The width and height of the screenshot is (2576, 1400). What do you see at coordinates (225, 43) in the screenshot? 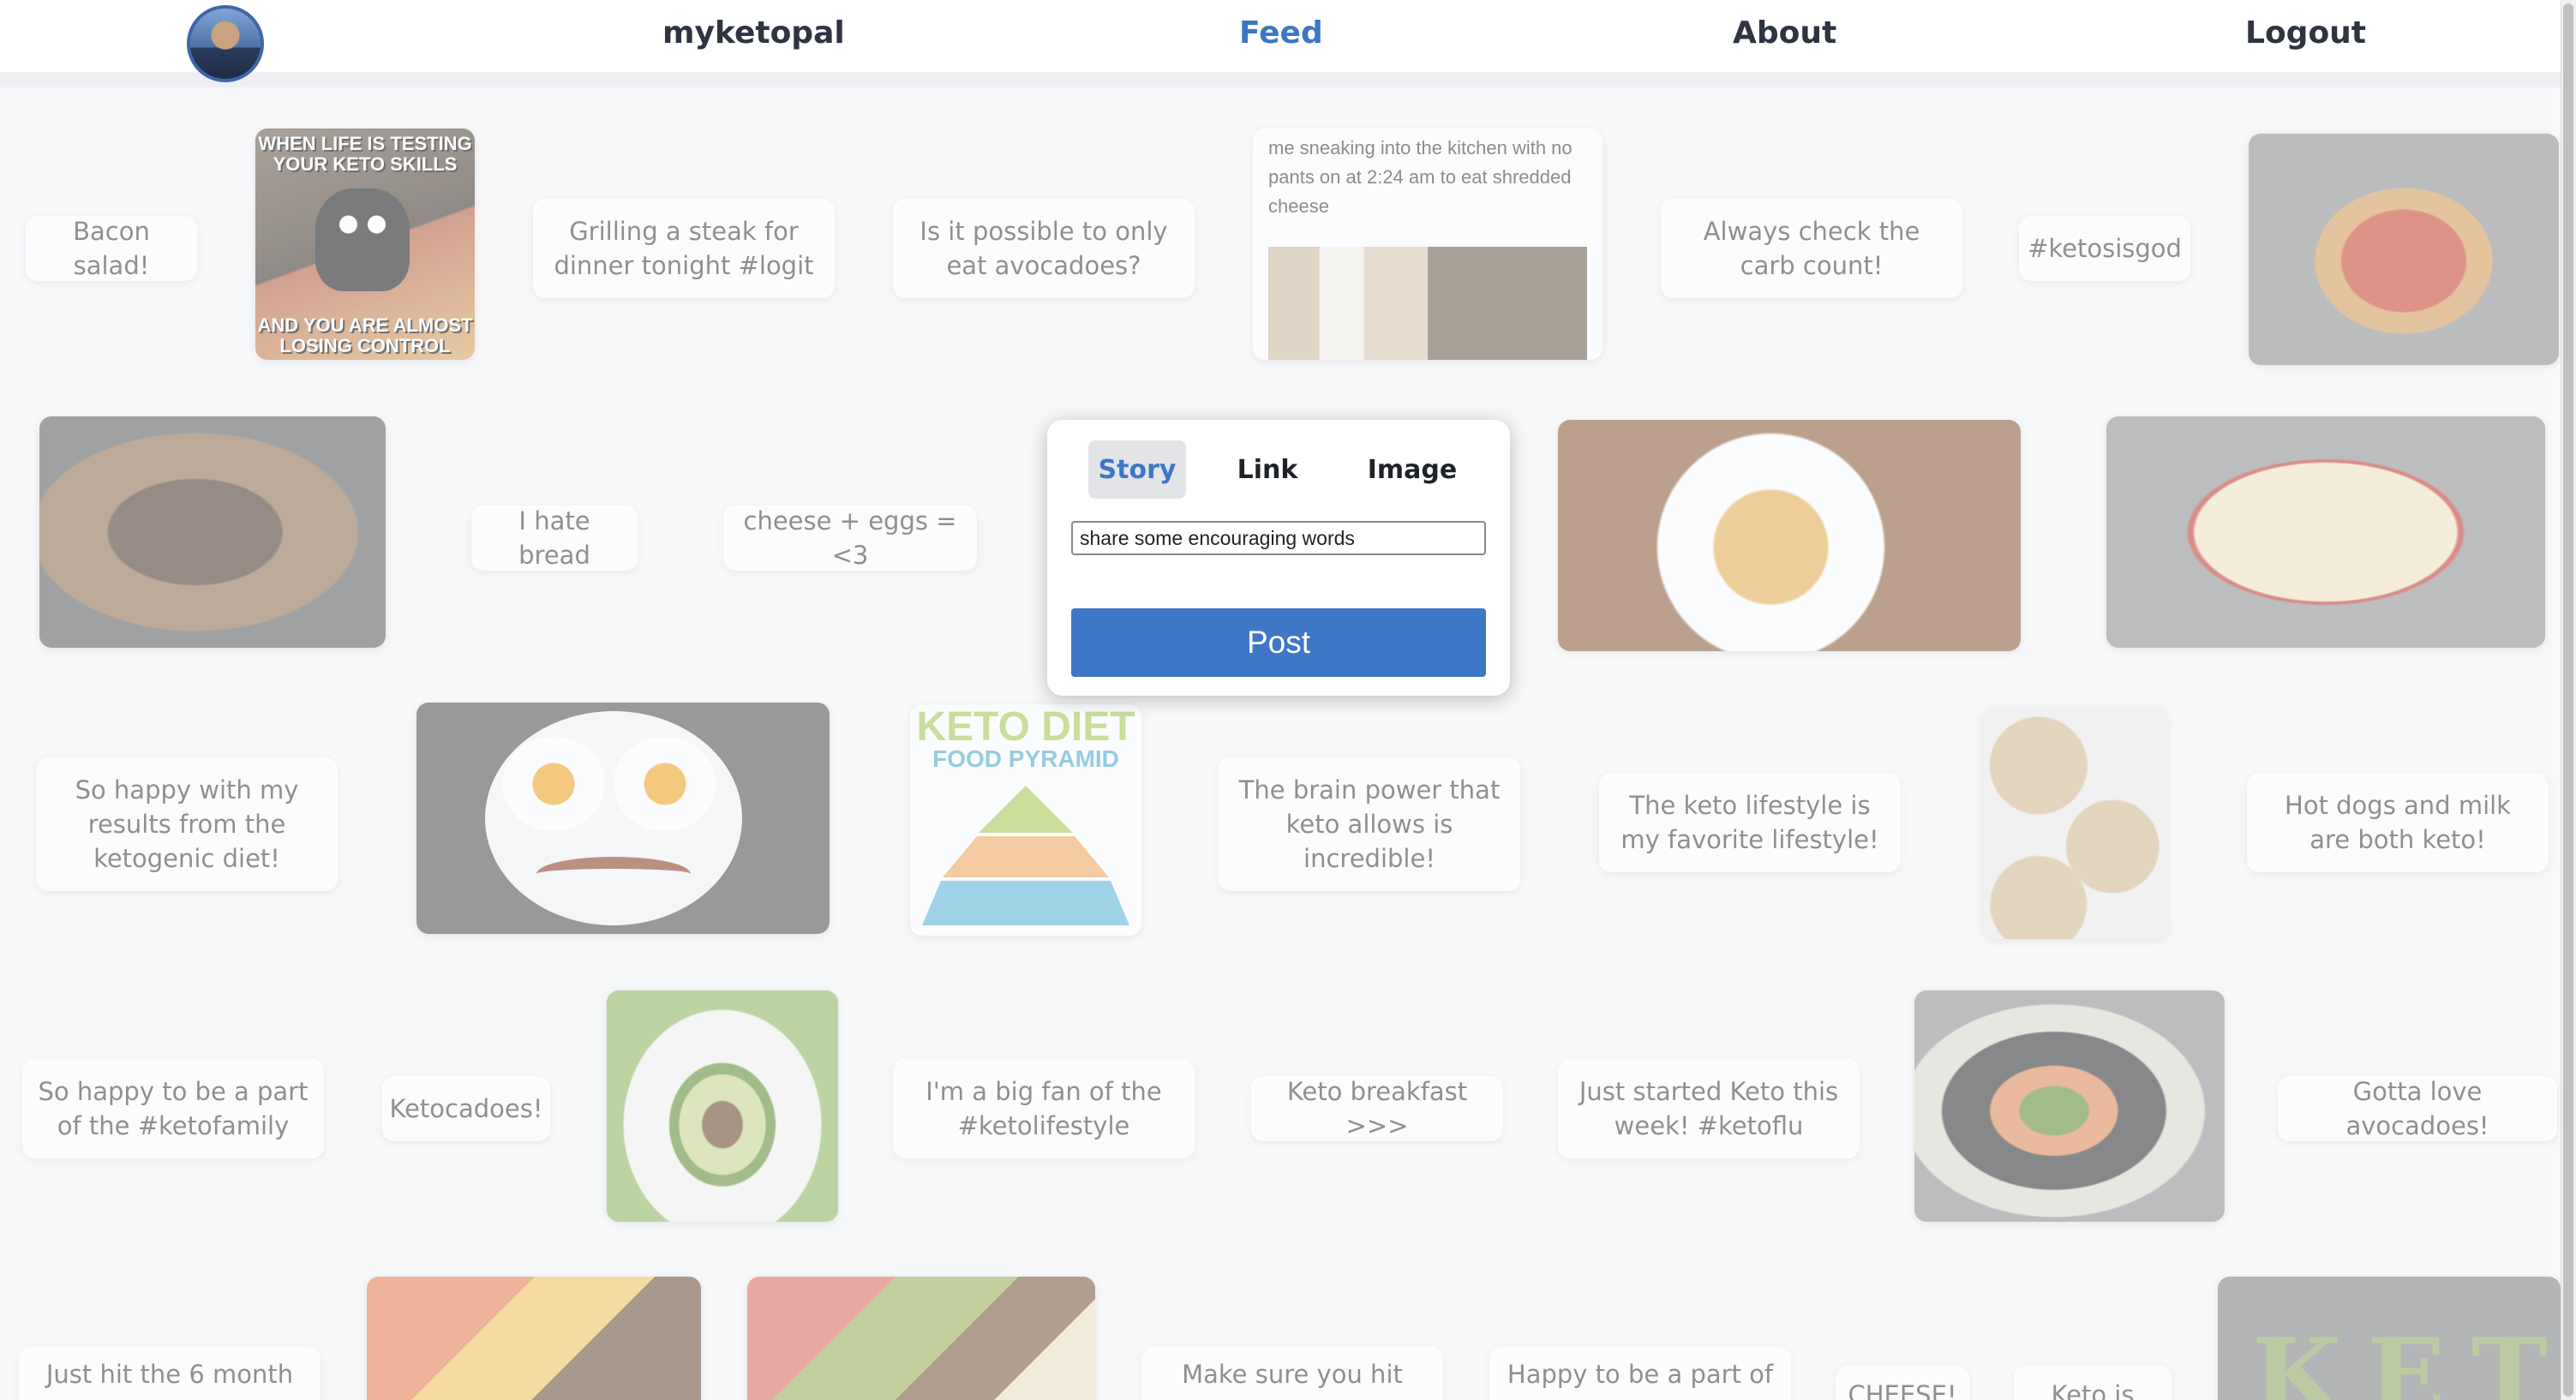
I see `user-avatar` at bounding box center [225, 43].